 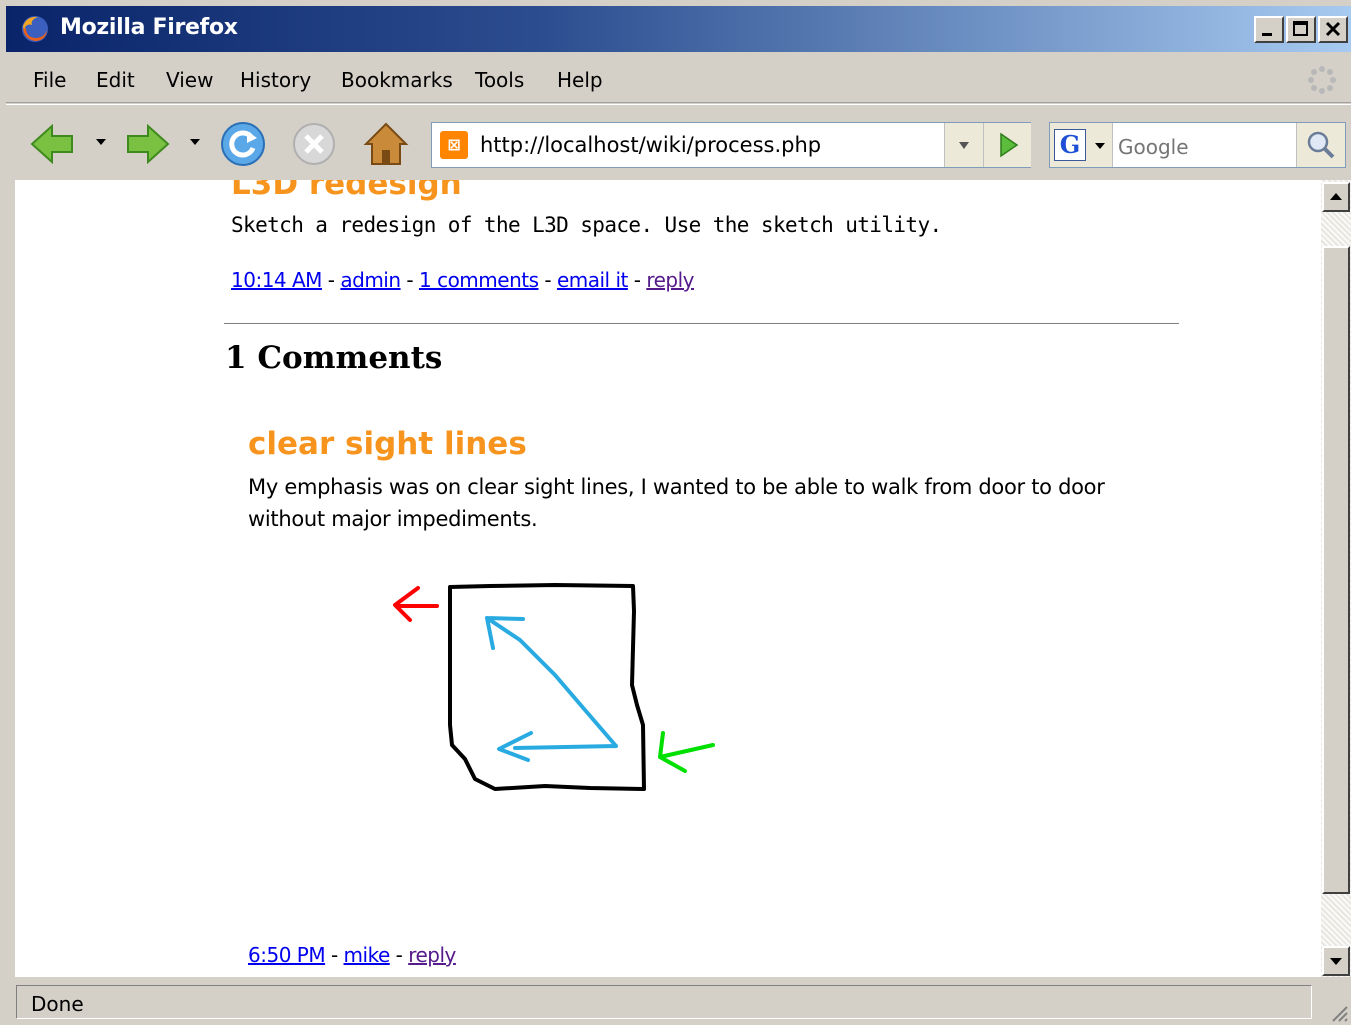 What do you see at coordinates (1269, 29) in the screenshot?
I see `minimize-button` at bounding box center [1269, 29].